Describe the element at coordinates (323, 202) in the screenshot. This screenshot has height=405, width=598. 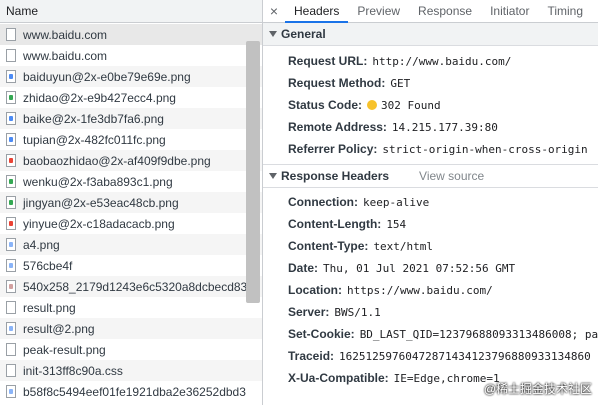
I see `header-key: Connection:` at that location.